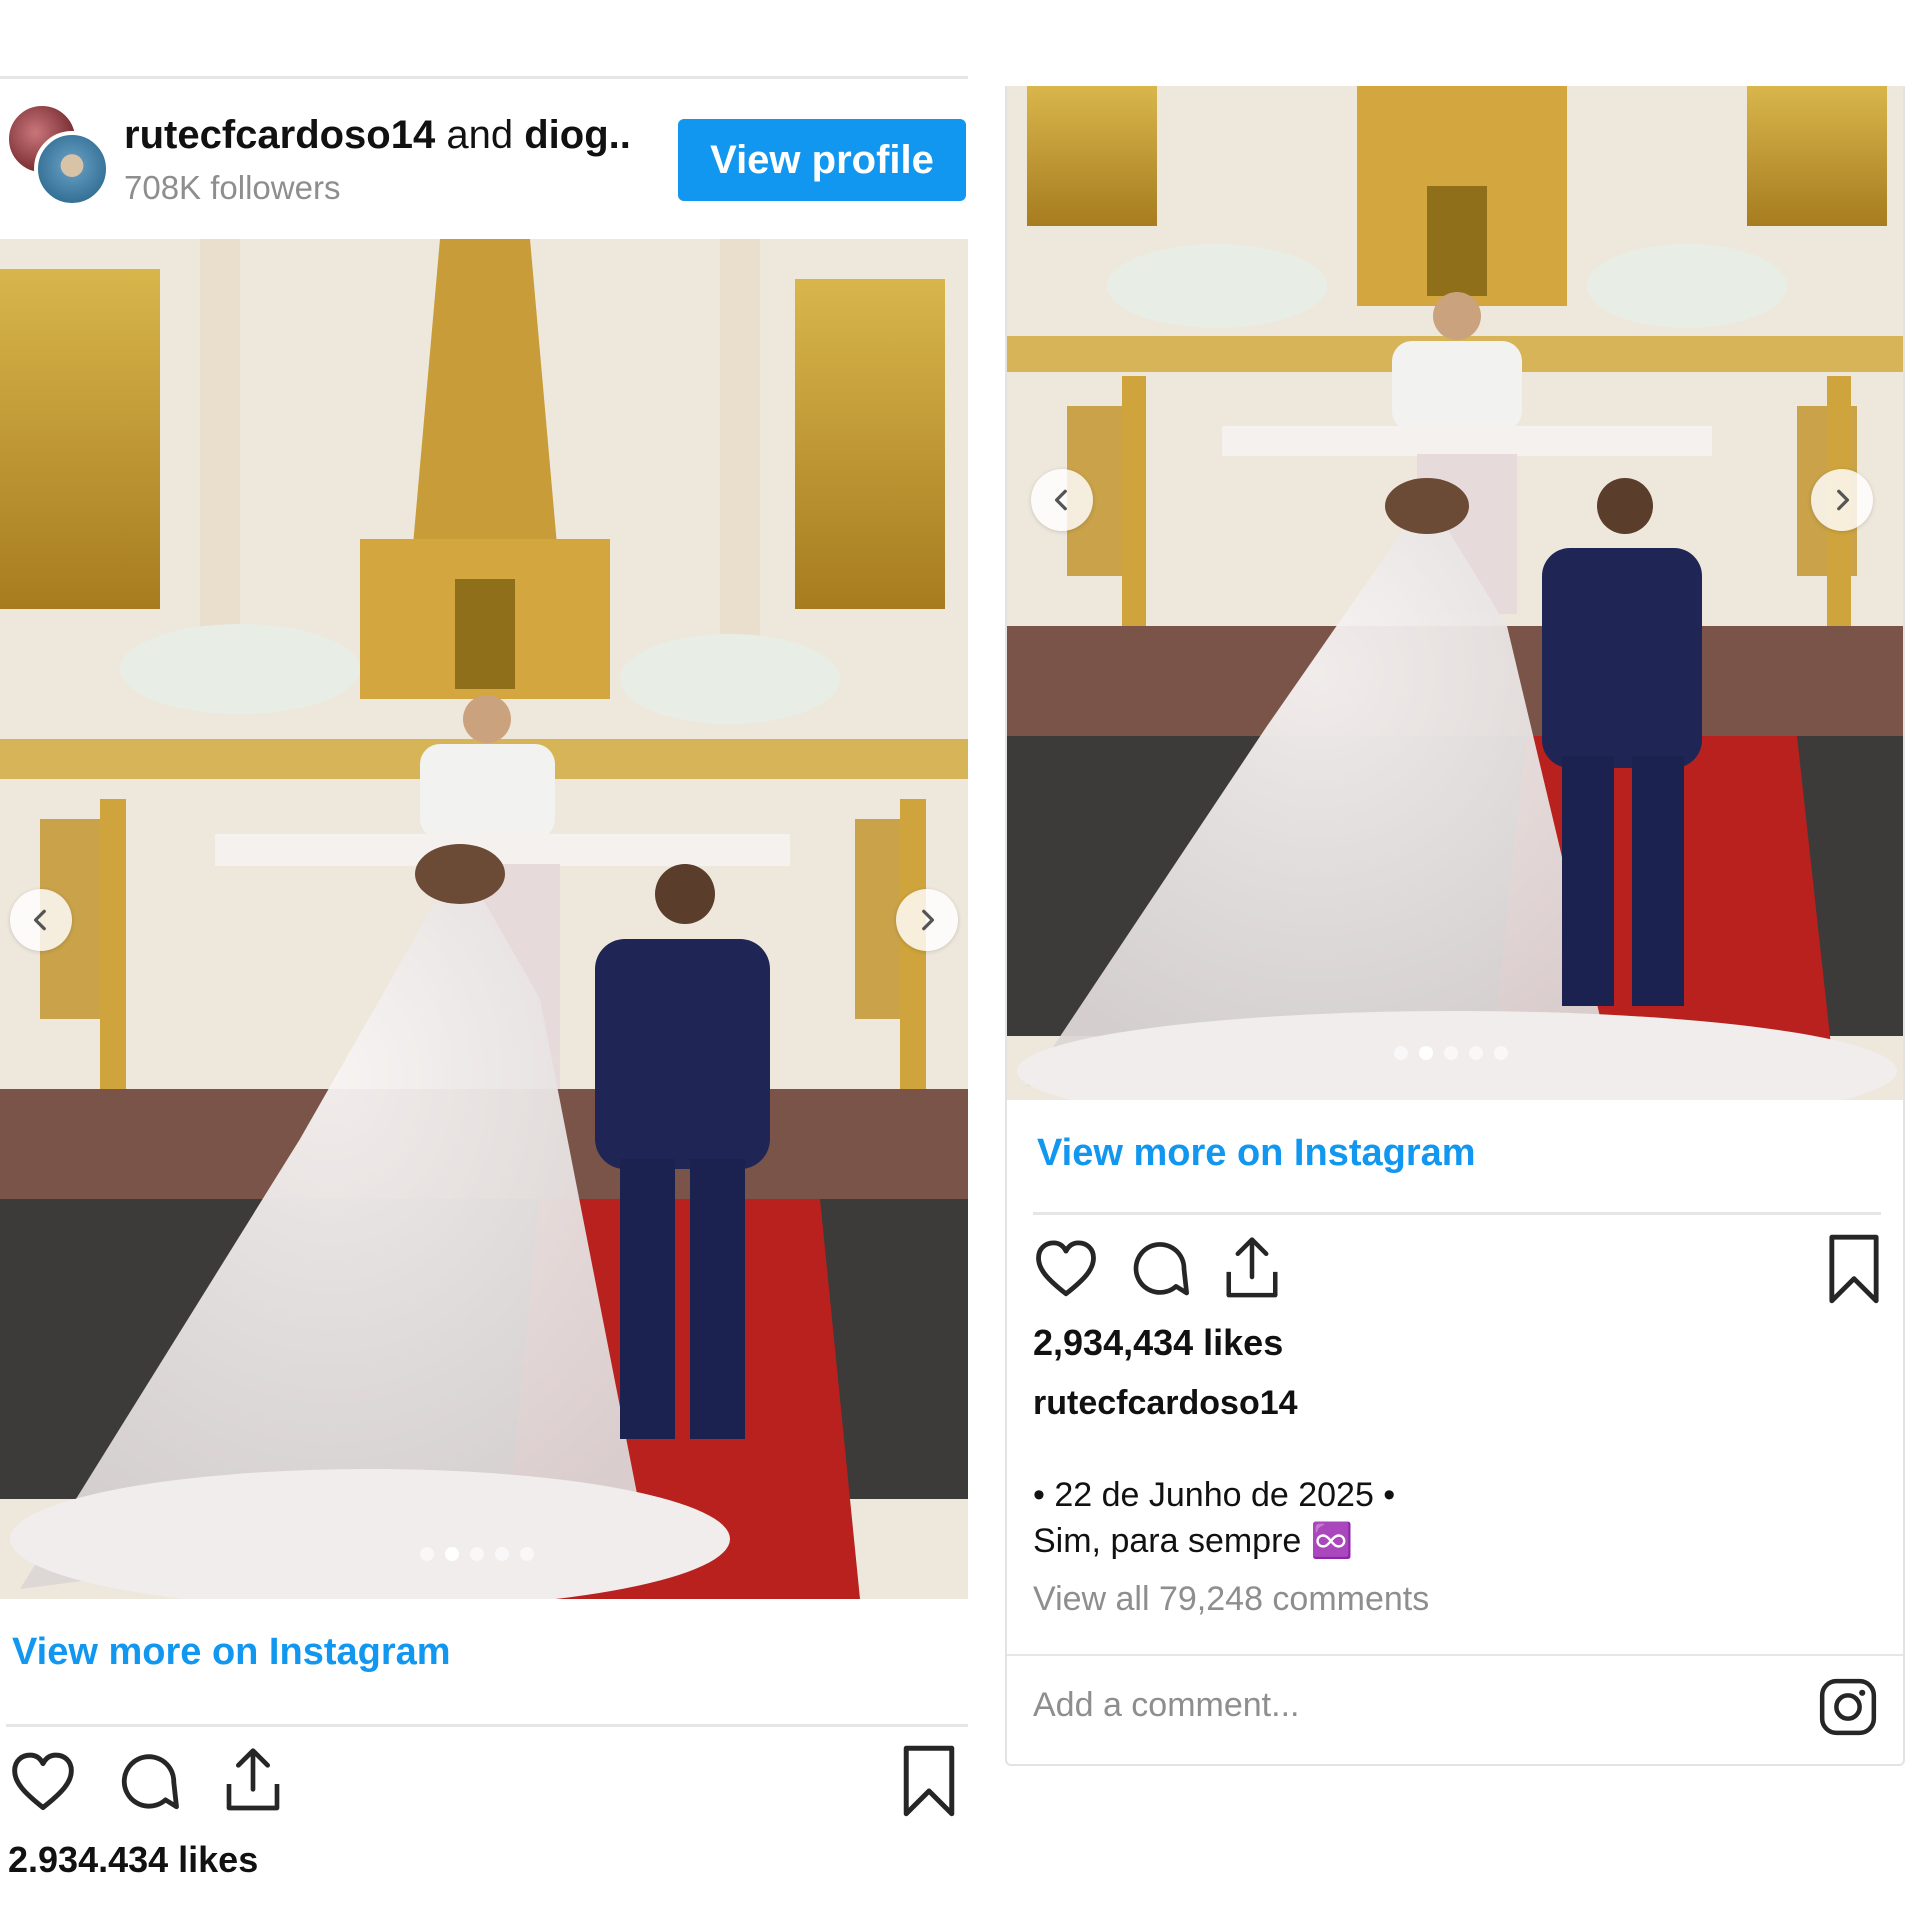 Image resolution: width=1920 pixels, height=1920 pixels. I want to click on post-usernames: rutecfcardoso14 and diog.., so click(377, 135).